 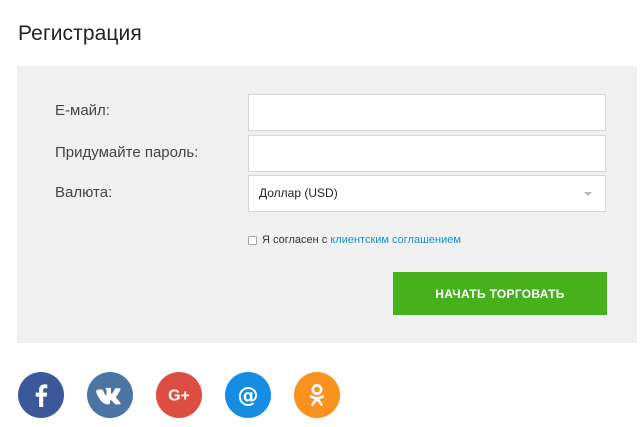 I want to click on password-label: Придумайте пароль:, so click(x=127, y=152).